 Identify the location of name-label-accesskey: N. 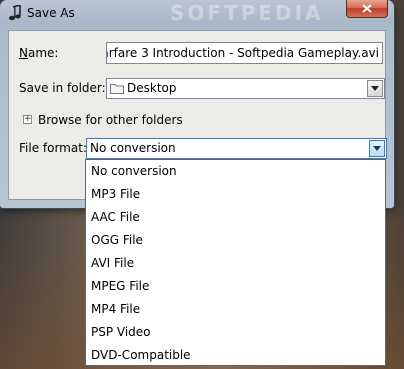
(23, 53).